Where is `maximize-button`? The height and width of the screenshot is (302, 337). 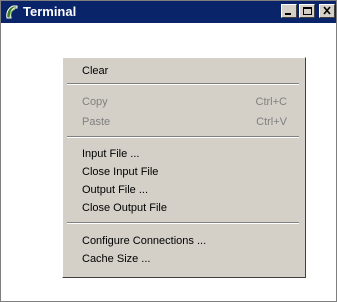
maximize-button is located at coordinates (307, 11).